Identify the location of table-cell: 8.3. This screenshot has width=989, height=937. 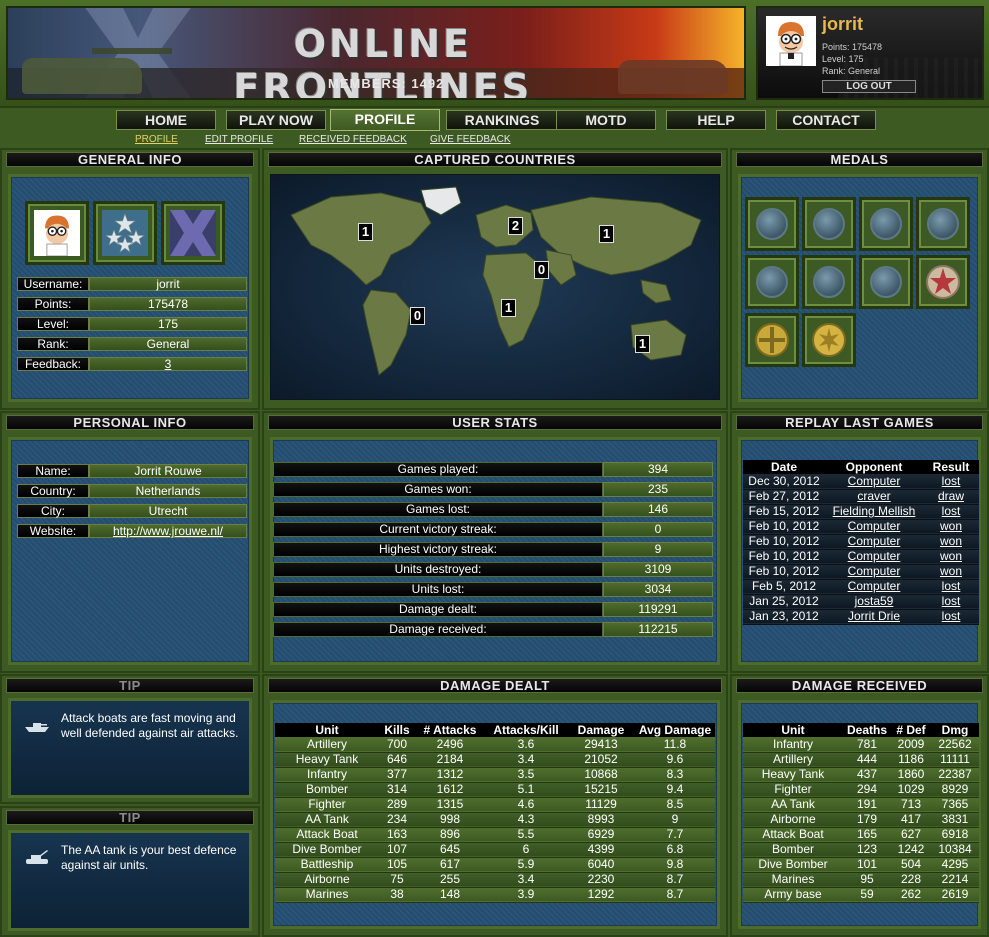
(675, 774).